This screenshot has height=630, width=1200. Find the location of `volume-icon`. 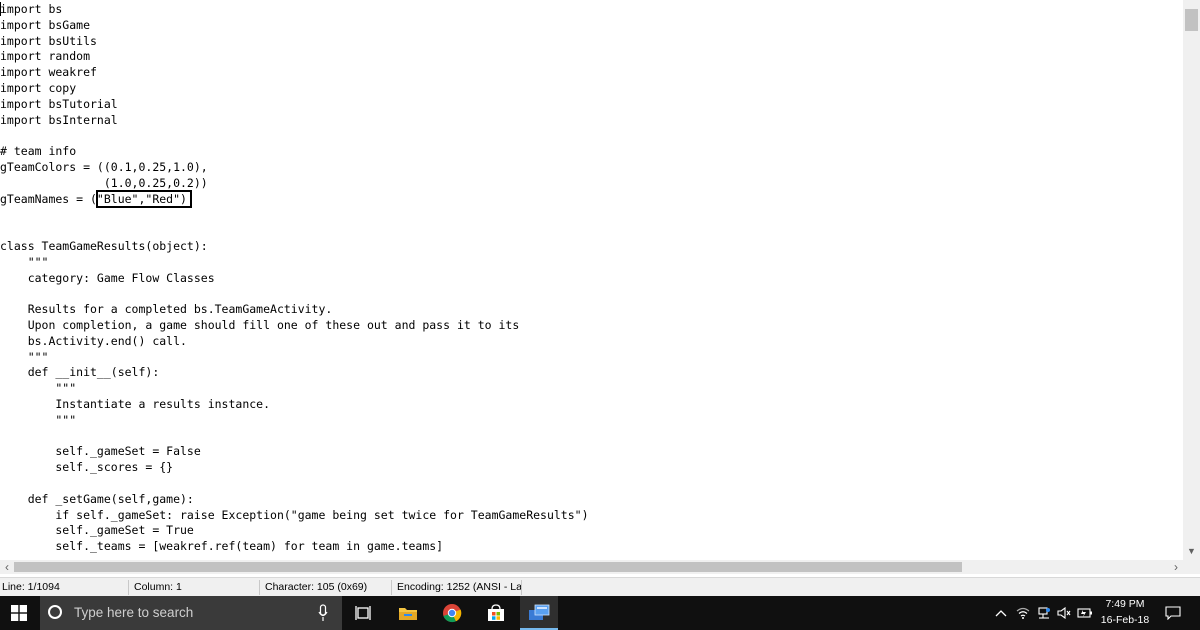

volume-icon is located at coordinates (1064, 613).